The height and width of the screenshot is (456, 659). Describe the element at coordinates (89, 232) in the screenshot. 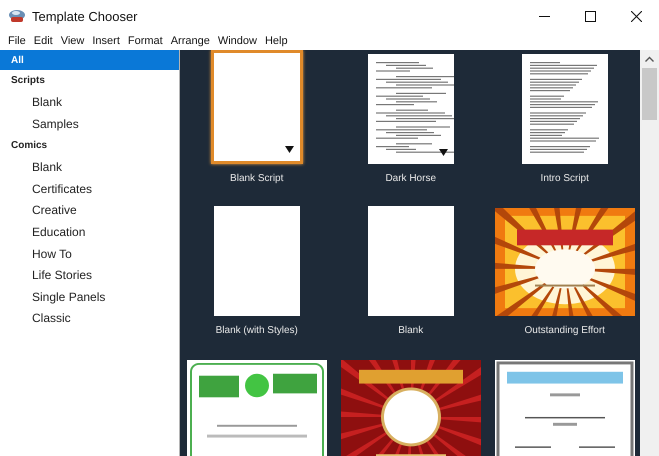

I see `sidebar-item: Education` at that location.